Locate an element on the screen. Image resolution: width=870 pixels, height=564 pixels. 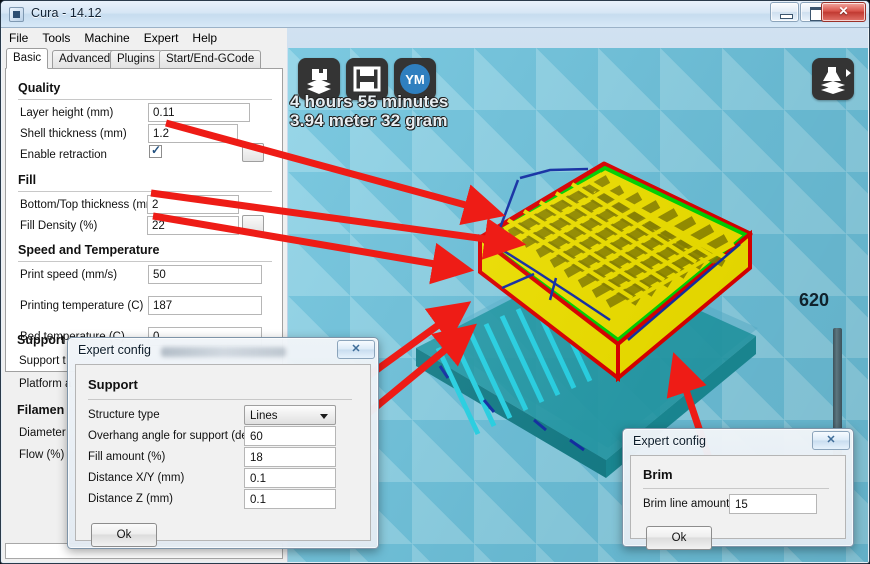
input-distance-xy: 0.1 is located at coordinates (290, 478).